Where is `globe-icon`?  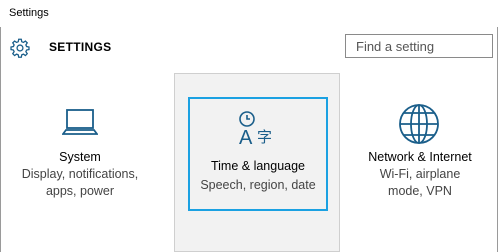
globe-icon is located at coordinates (419, 124).